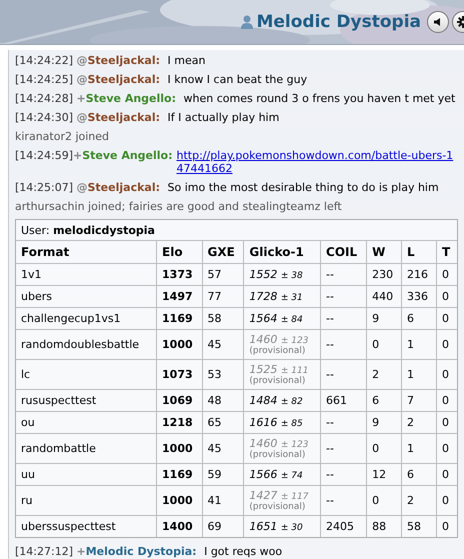 This screenshot has width=464, height=559. I want to click on elo-cell: 1497, so click(179, 297).